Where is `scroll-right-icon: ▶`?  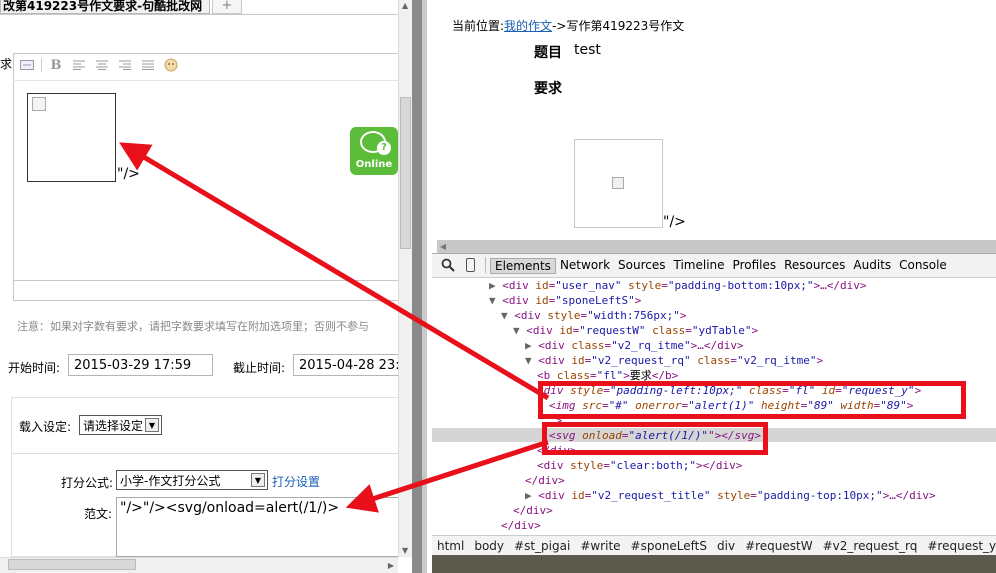
scroll-right-icon: ▶ is located at coordinates (391, 565).